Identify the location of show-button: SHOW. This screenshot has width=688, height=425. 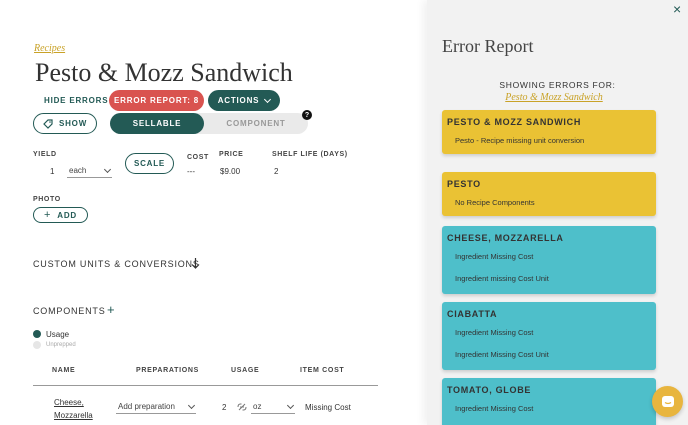
(65, 123).